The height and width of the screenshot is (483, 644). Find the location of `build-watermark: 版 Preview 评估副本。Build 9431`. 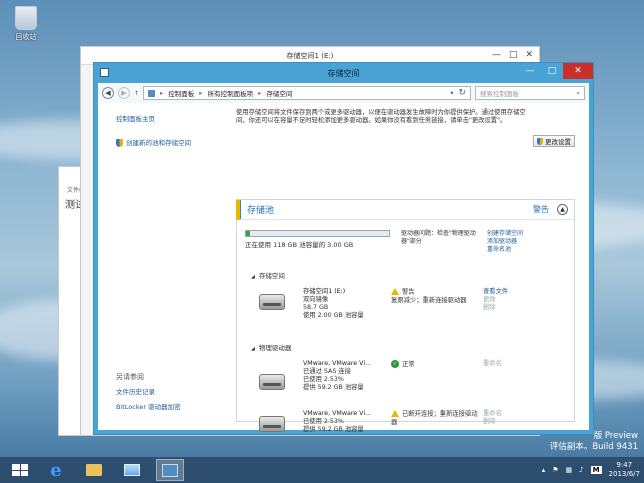

build-watermark: 版 Preview 评估副本。Build 9431 is located at coordinates (594, 442).